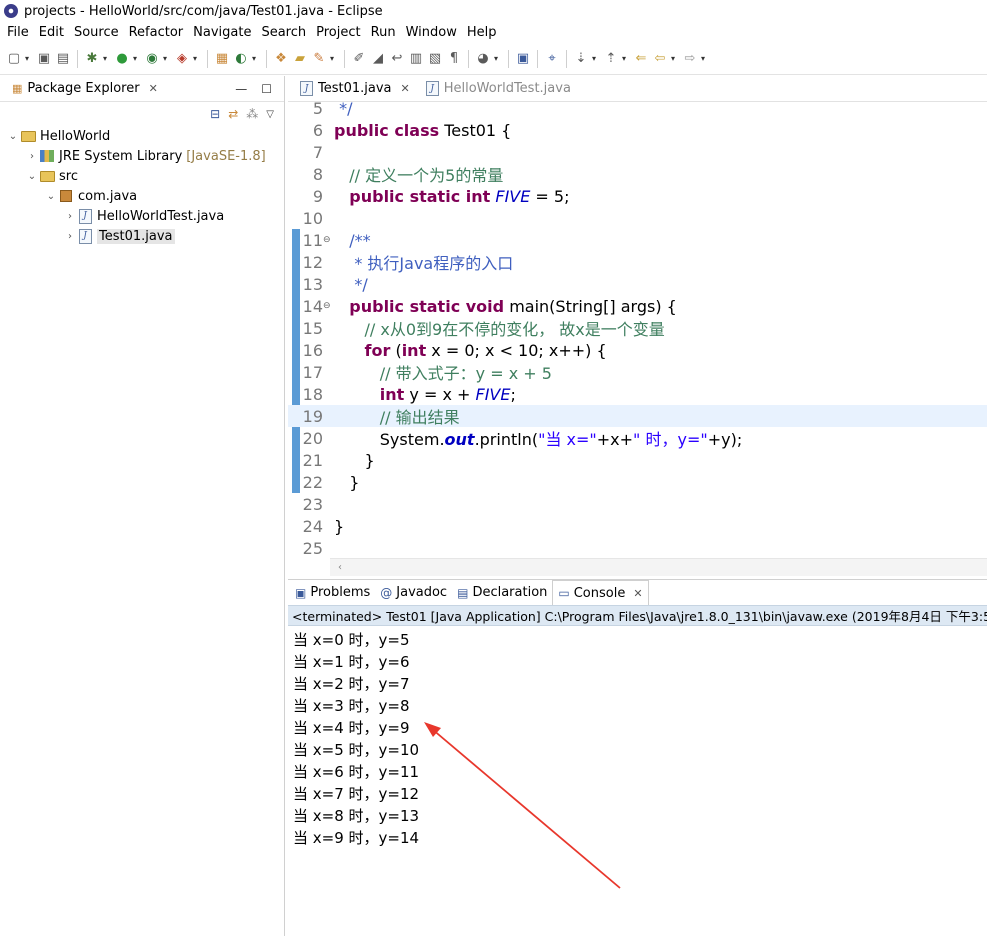 The height and width of the screenshot is (936, 987). I want to click on external-tools-dropdown-icon: ▾, so click(197, 58).